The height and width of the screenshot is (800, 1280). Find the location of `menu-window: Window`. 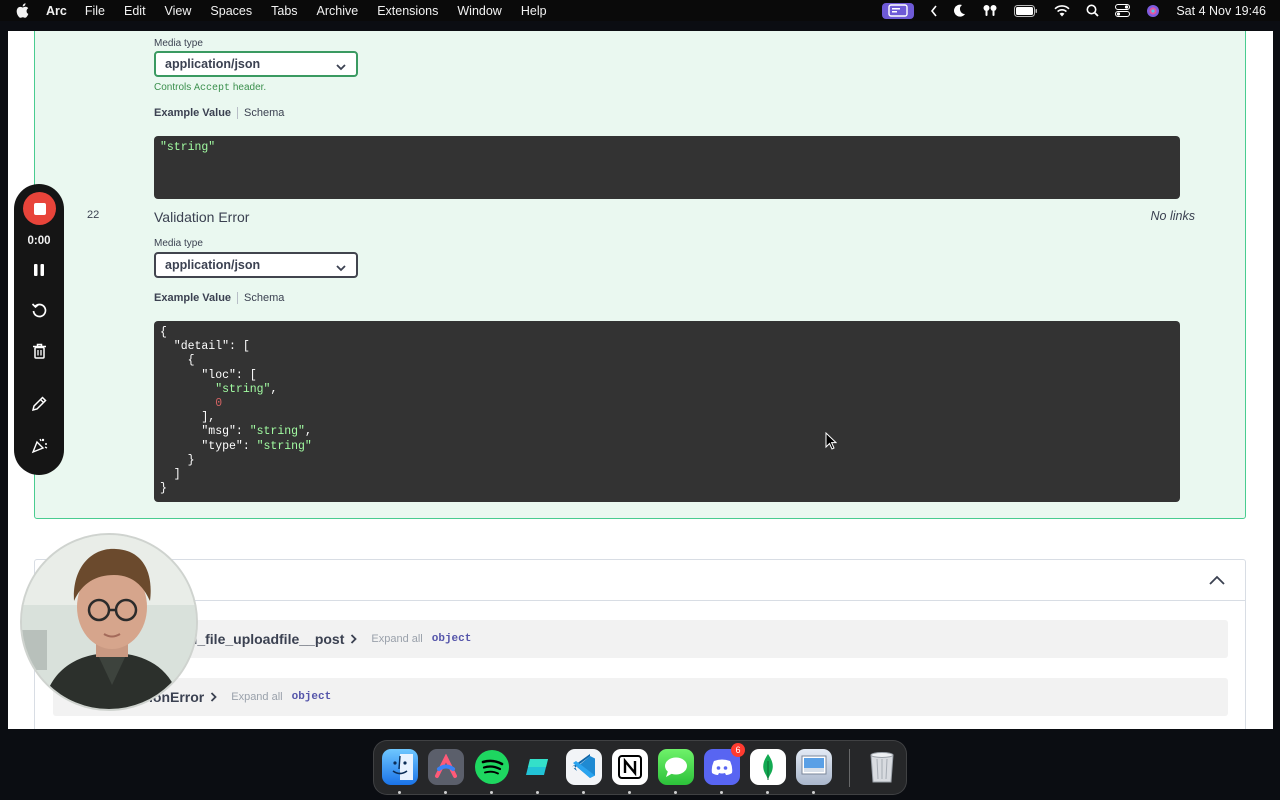

menu-window: Window is located at coordinates (479, 11).